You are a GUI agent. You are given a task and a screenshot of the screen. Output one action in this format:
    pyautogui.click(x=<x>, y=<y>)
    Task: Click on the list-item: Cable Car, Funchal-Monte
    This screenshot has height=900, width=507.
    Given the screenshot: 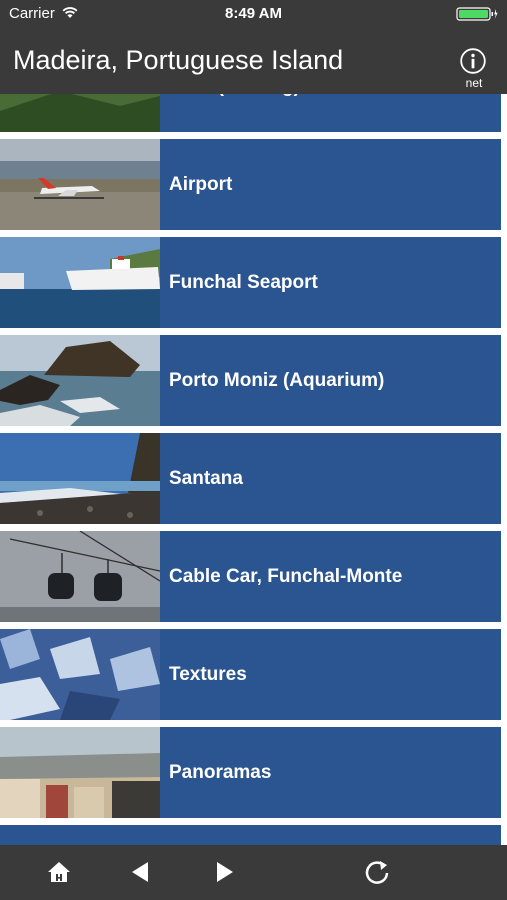 What is the action you would take?
    pyautogui.click(x=250, y=576)
    